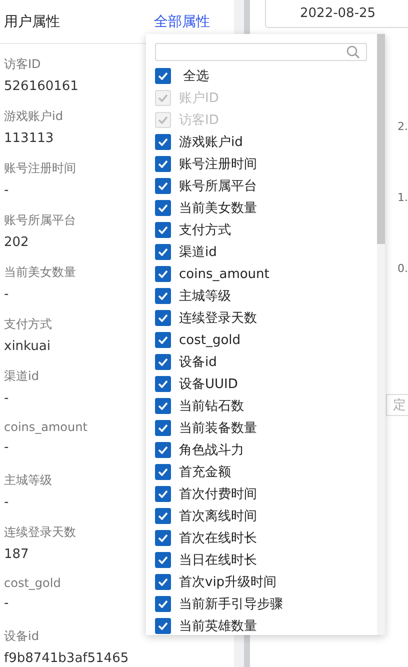 The image size is (408, 667). What do you see at coordinates (205, 296) in the screenshot?
I see `checkbox-label: 主城等级` at bounding box center [205, 296].